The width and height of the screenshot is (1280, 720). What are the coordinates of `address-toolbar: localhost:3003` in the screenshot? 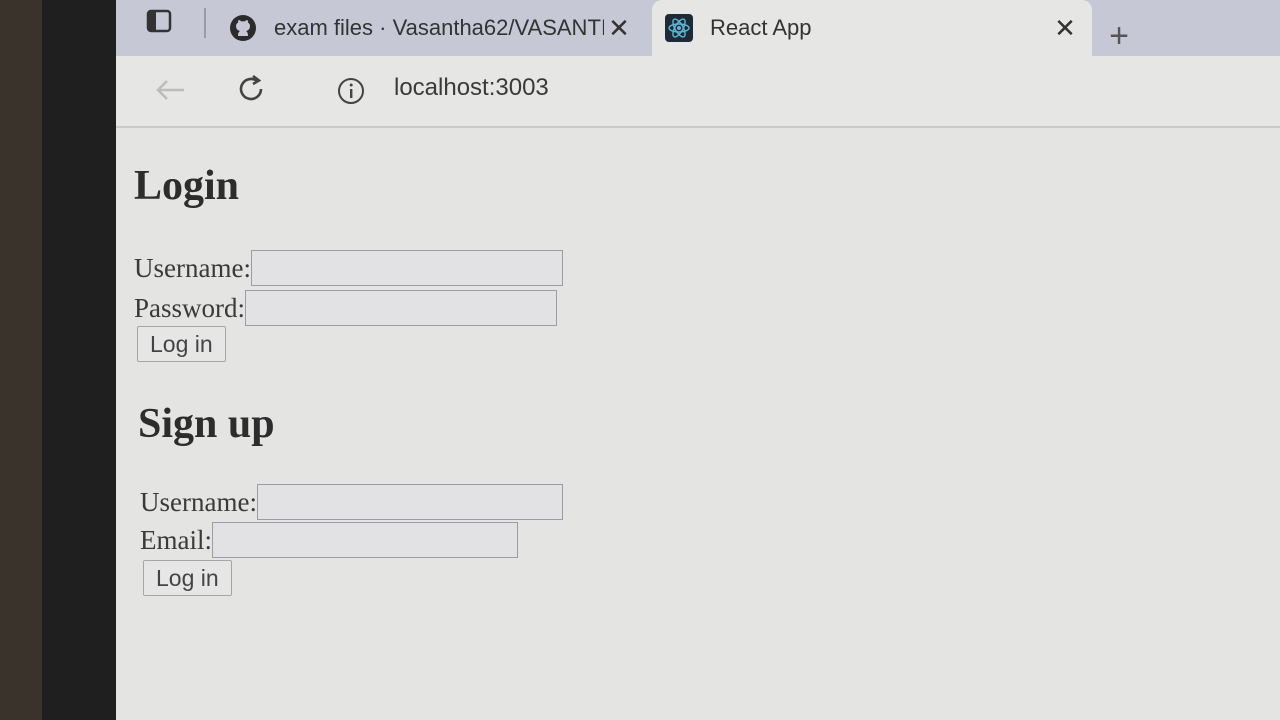 It's located at (698, 92).